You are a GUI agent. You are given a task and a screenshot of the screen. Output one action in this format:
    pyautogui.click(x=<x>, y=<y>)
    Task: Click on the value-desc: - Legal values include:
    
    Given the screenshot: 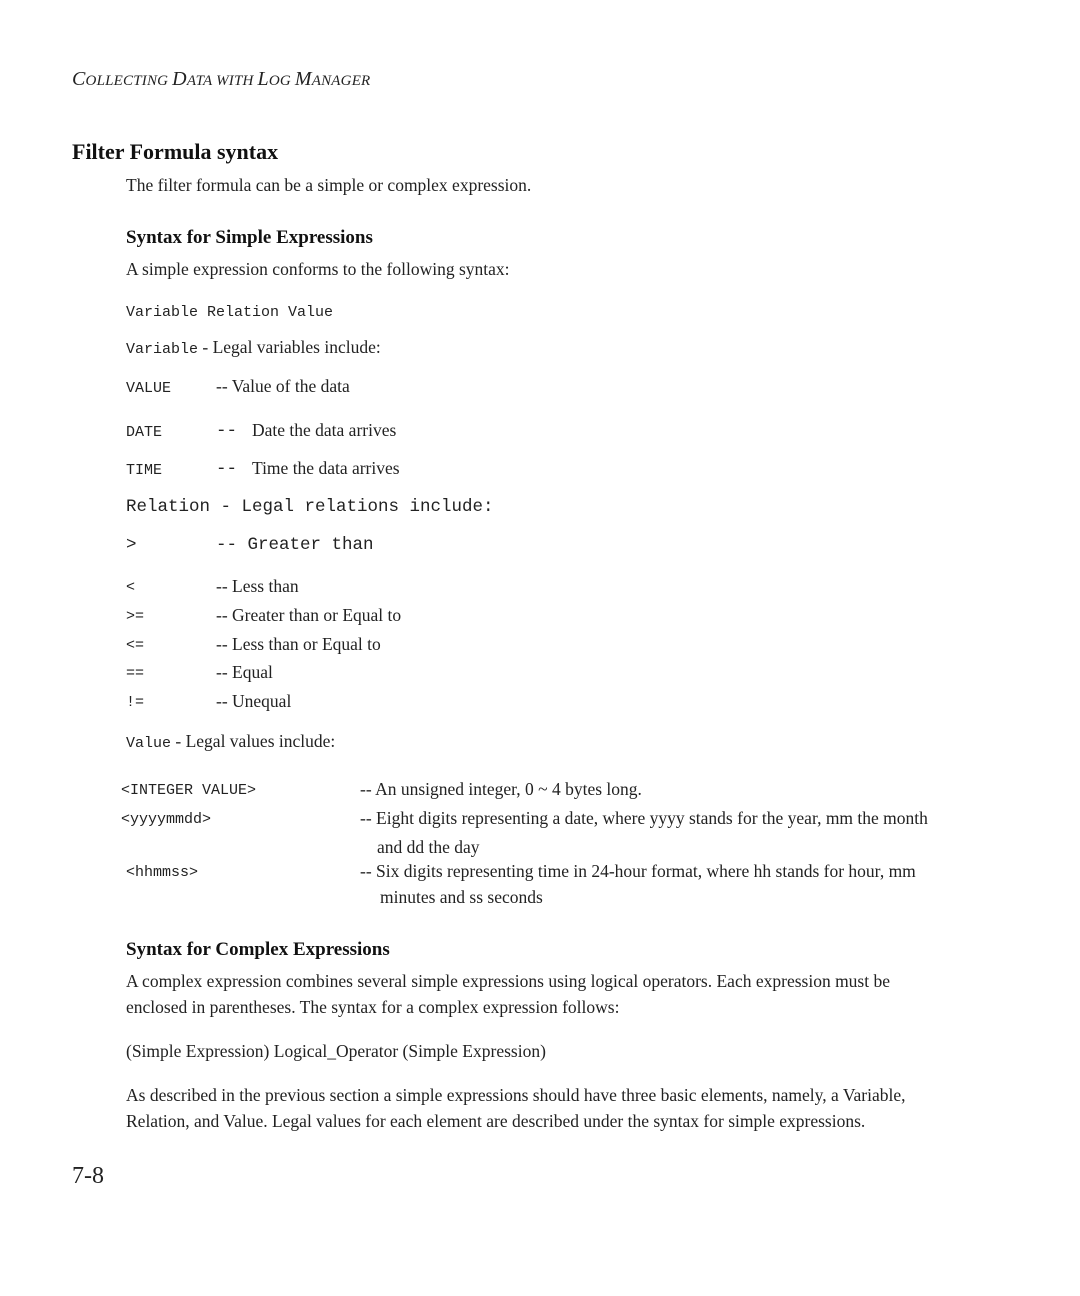 What is the action you would take?
    pyautogui.click(x=253, y=741)
    